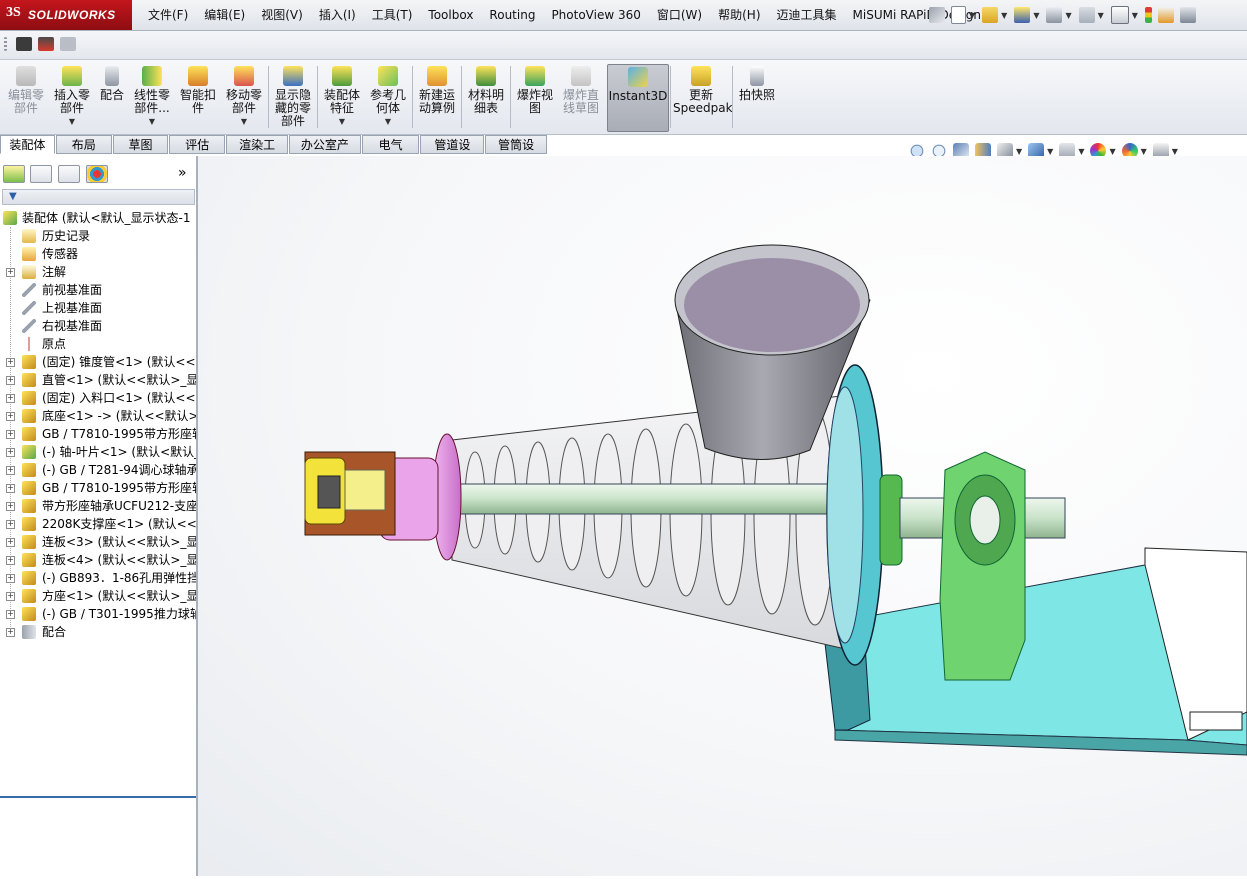  What do you see at coordinates (182, 173) in the screenshot?
I see `expand-panel-icon: »` at bounding box center [182, 173].